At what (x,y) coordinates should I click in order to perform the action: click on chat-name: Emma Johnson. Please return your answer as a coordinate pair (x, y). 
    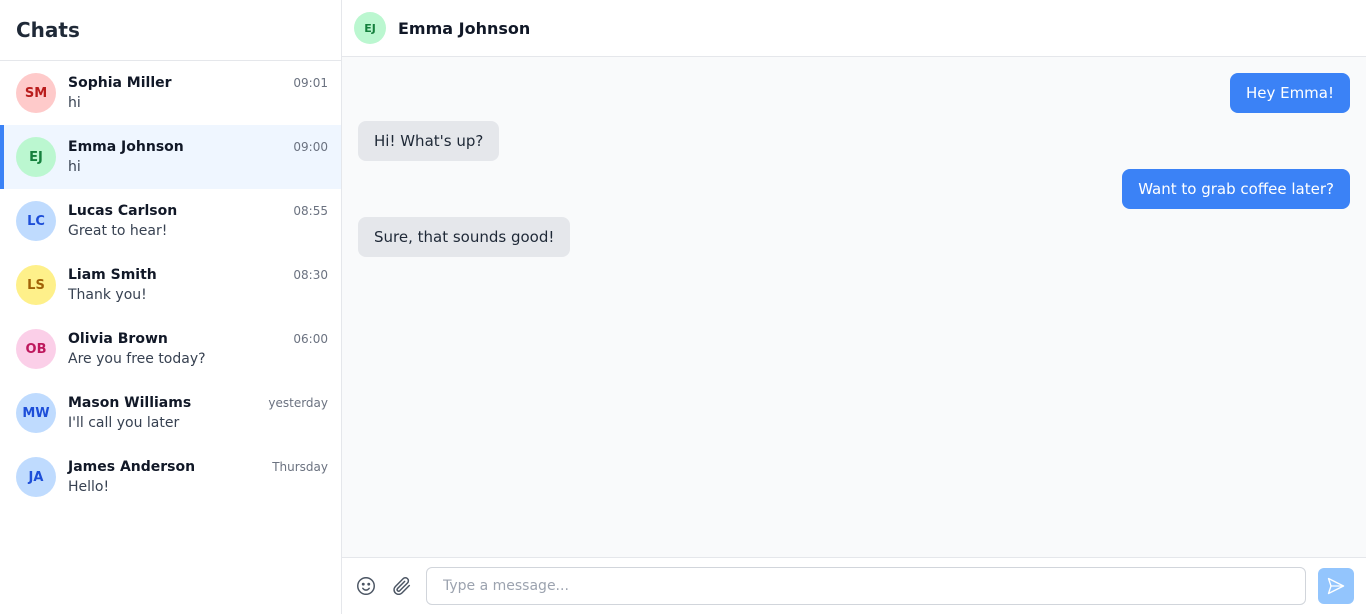
    Looking at the image, I should click on (126, 147).